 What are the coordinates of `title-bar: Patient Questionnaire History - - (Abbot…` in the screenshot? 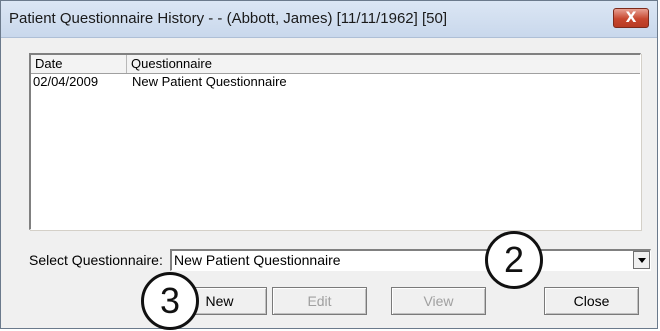 It's located at (329, 19).